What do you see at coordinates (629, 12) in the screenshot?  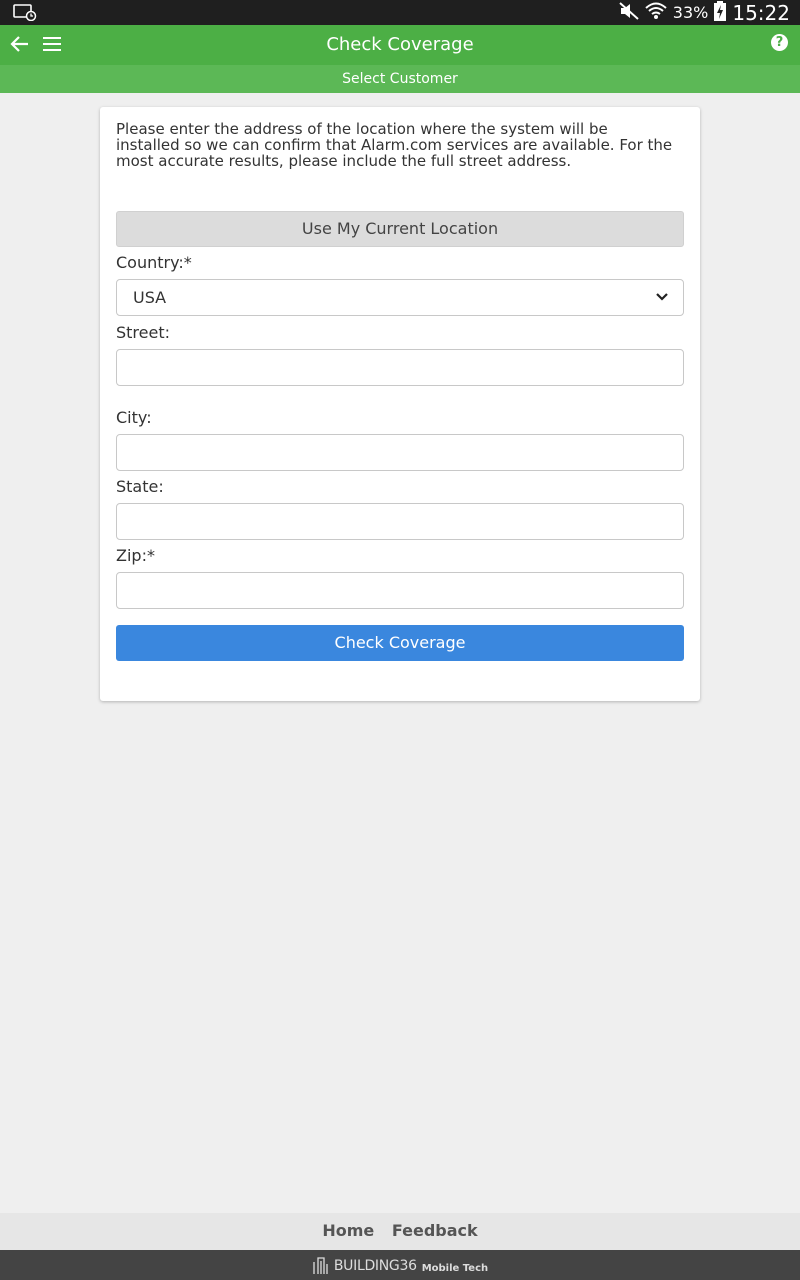 I see `mute-icon` at bounding box center [629, 12].